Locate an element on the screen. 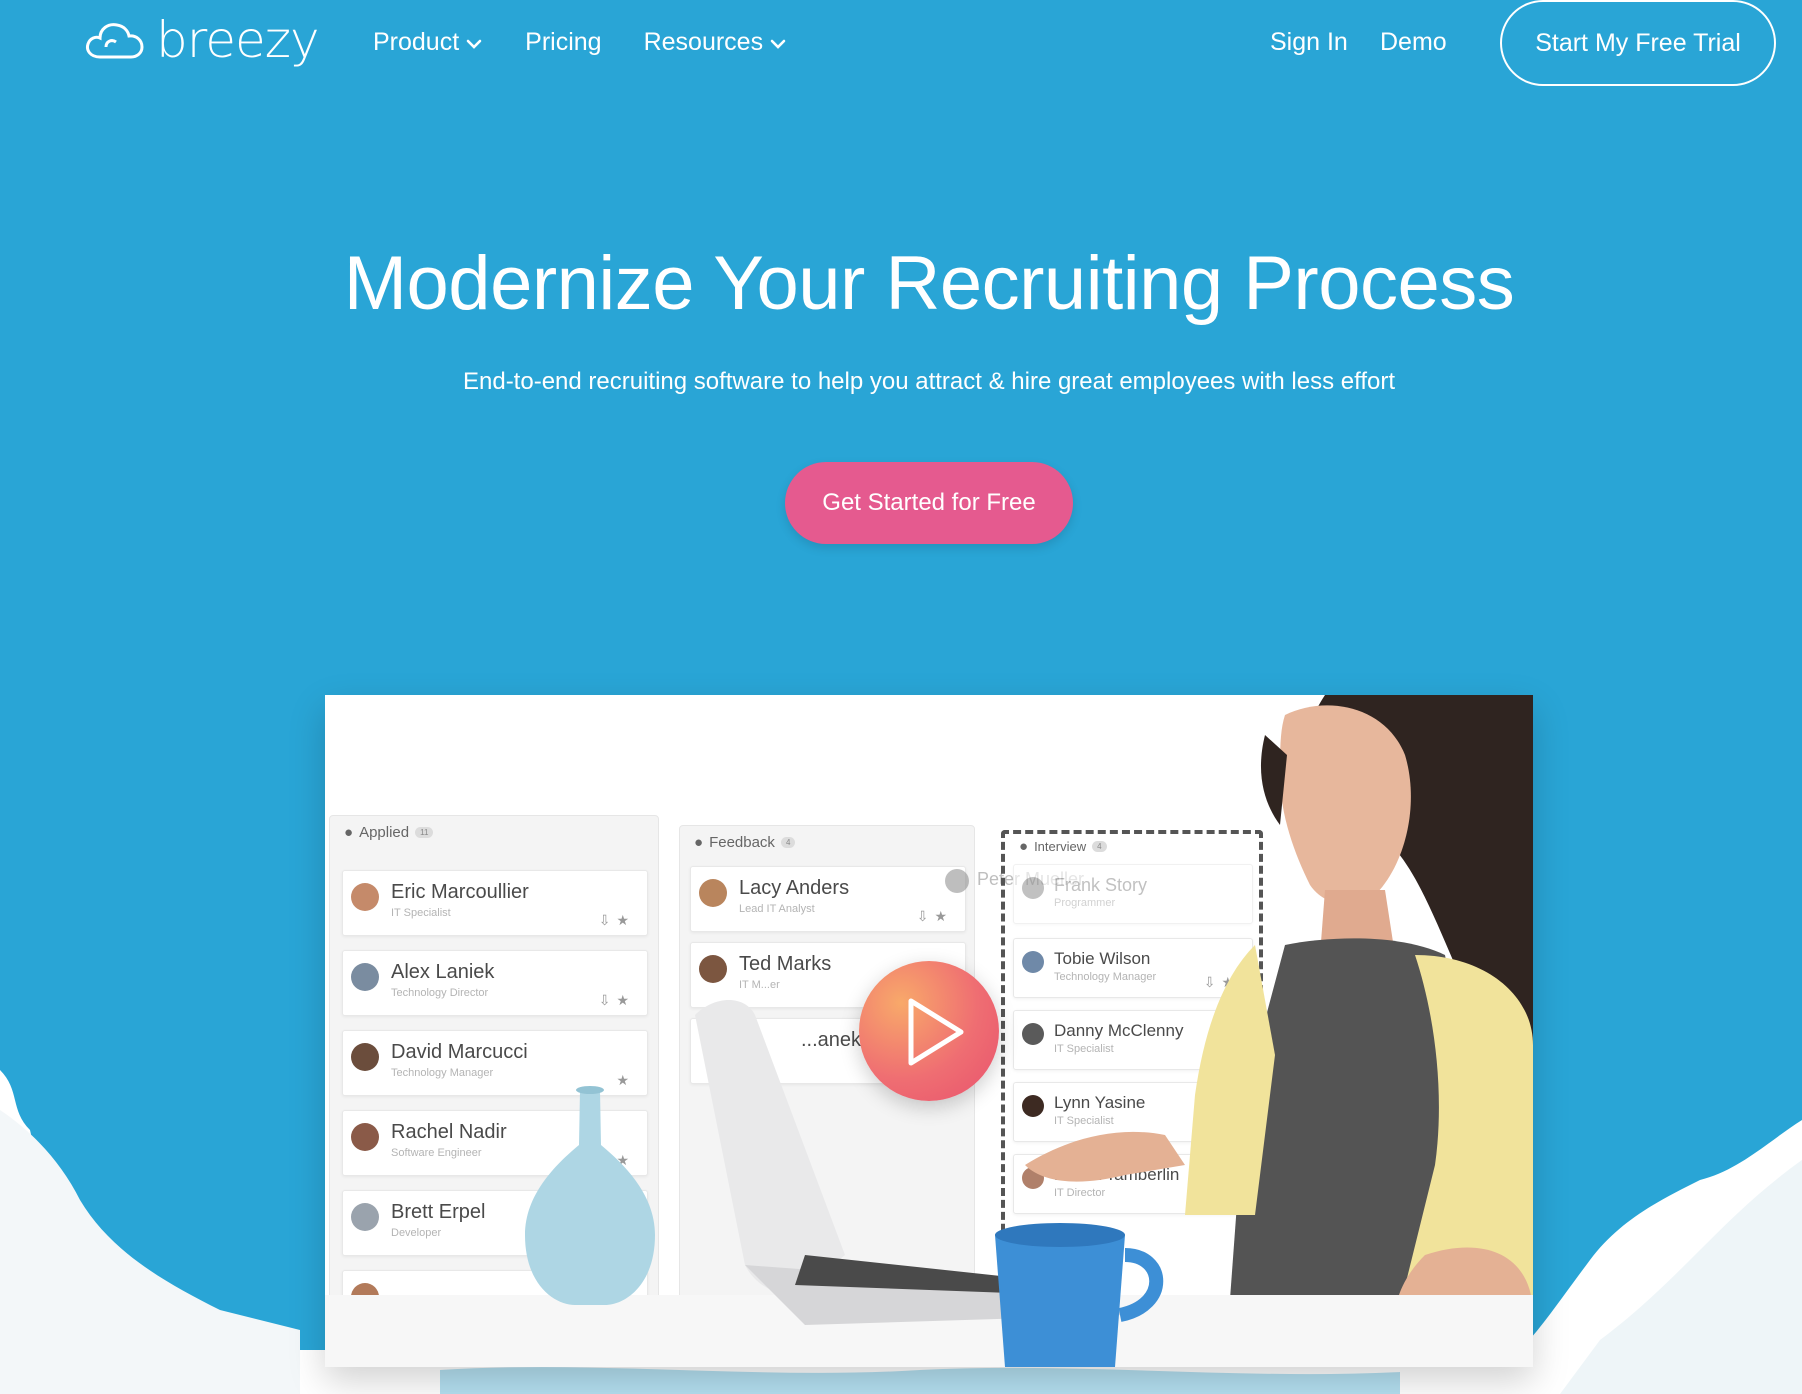 Image resolution: width=1802 pixels, height=1394 pixels. main-menu: Product Pricing Resources is located at coordinates (601, 42).